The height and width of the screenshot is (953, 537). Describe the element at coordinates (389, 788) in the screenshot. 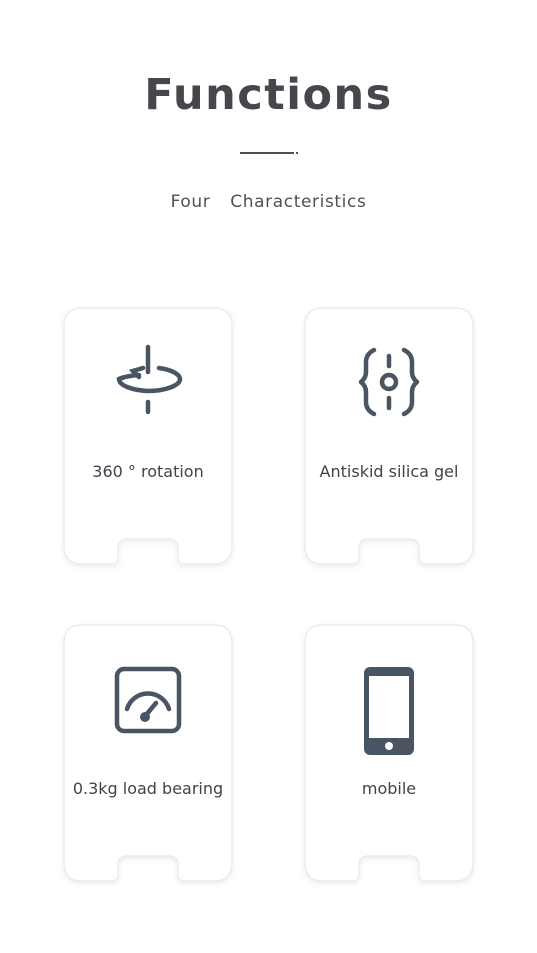

I see `feature-label: mobile` at that location.